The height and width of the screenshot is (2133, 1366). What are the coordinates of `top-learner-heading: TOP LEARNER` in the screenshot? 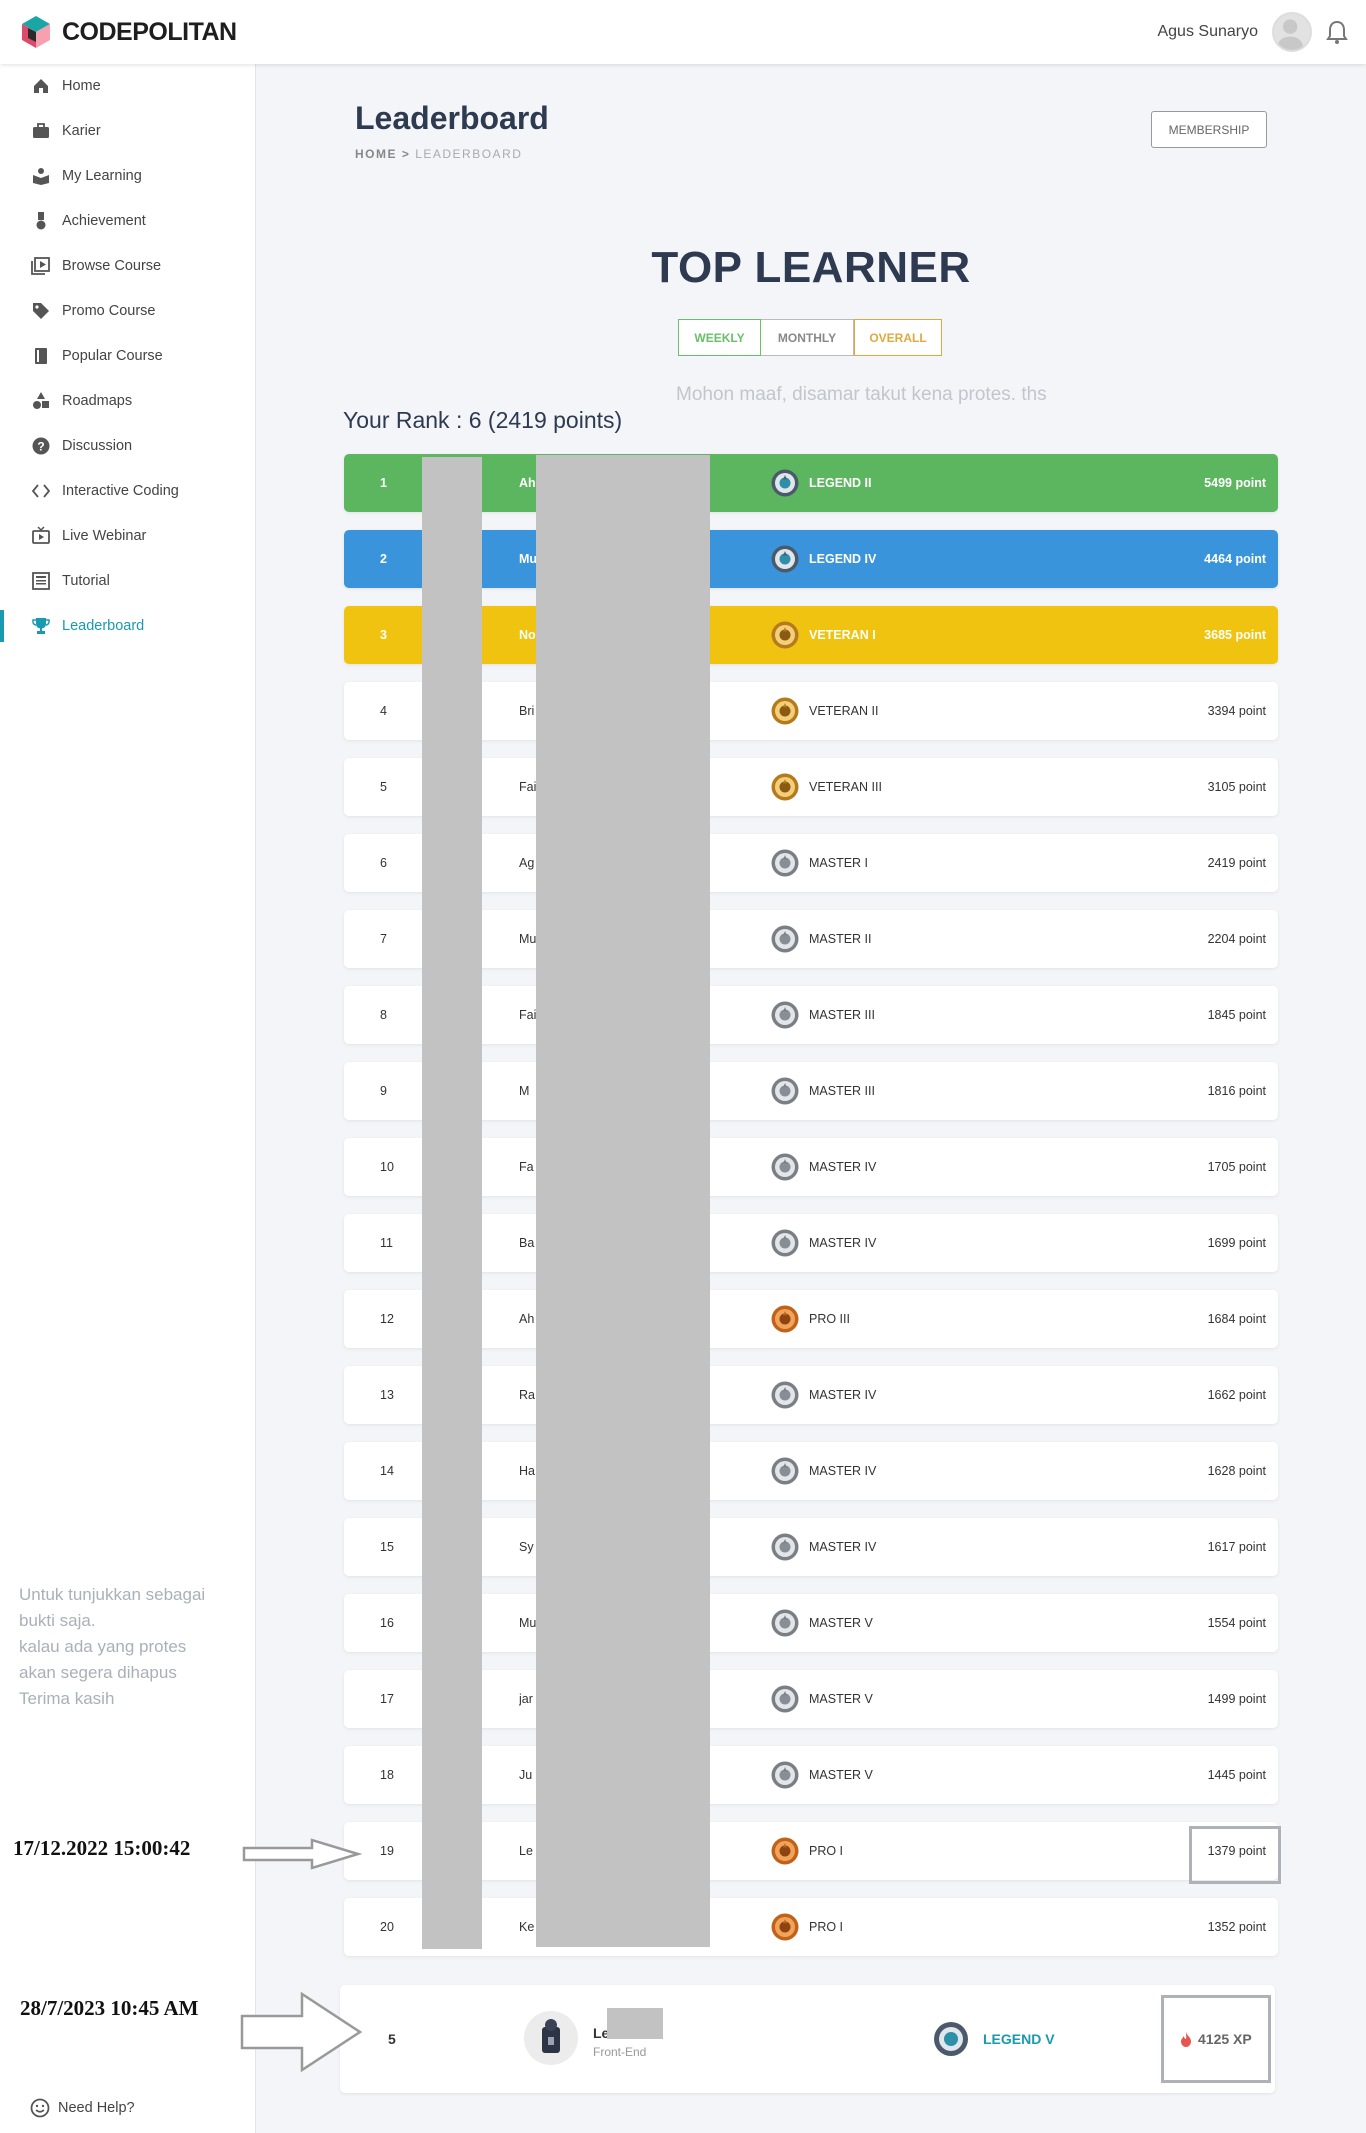 It's located at (811, 267).